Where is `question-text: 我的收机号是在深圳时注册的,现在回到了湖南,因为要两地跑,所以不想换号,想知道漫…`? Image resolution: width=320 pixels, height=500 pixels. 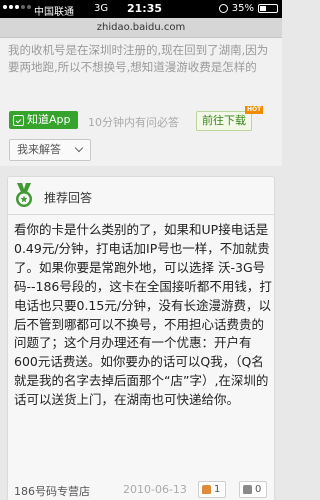 question-text: 我的收机号是在深圳时注册的,现在回到了湖南,因为要两地跑,所以不想换号,想知道漫… is located at coordinates (138, 58).